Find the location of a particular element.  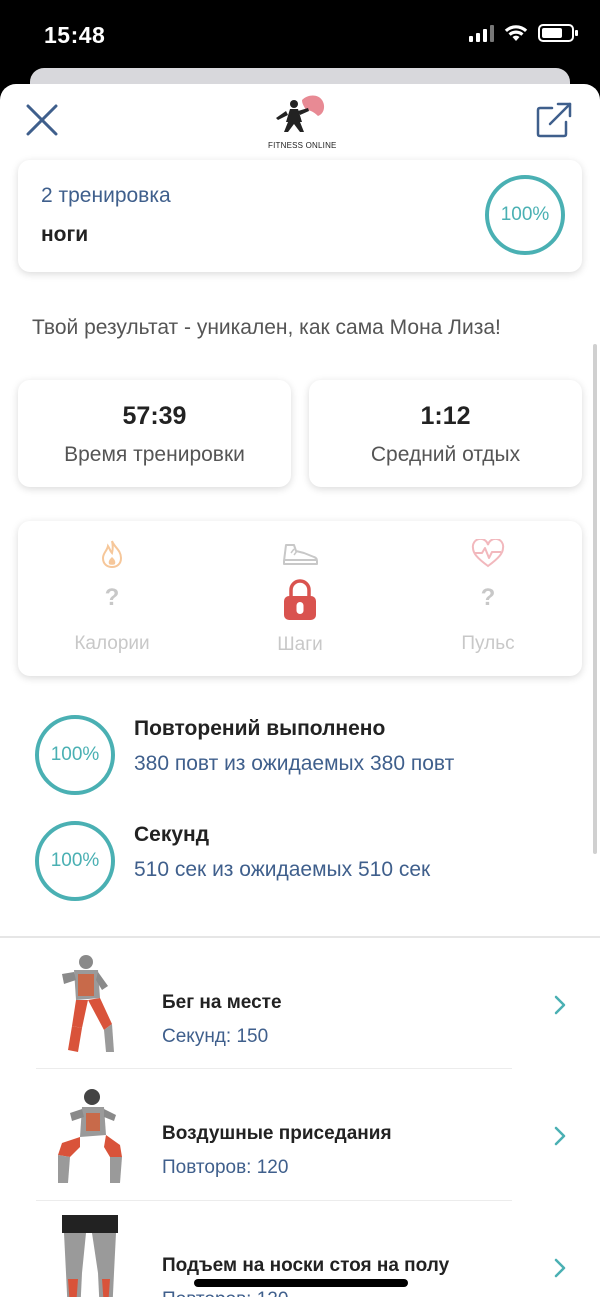

app-logo: FITNESS ONLINE is located at coordinates (302, 124).